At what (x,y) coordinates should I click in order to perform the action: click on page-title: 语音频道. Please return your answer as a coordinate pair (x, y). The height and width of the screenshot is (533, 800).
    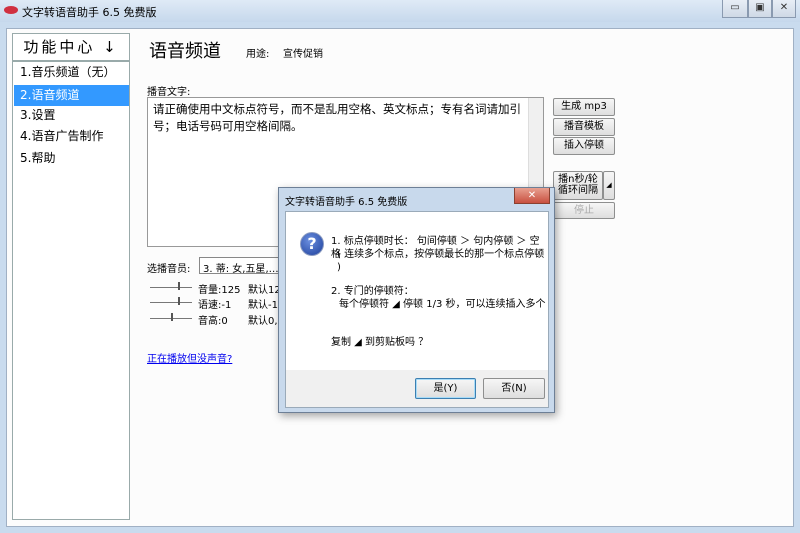
    Looking at the image, I should click on (185, 51).